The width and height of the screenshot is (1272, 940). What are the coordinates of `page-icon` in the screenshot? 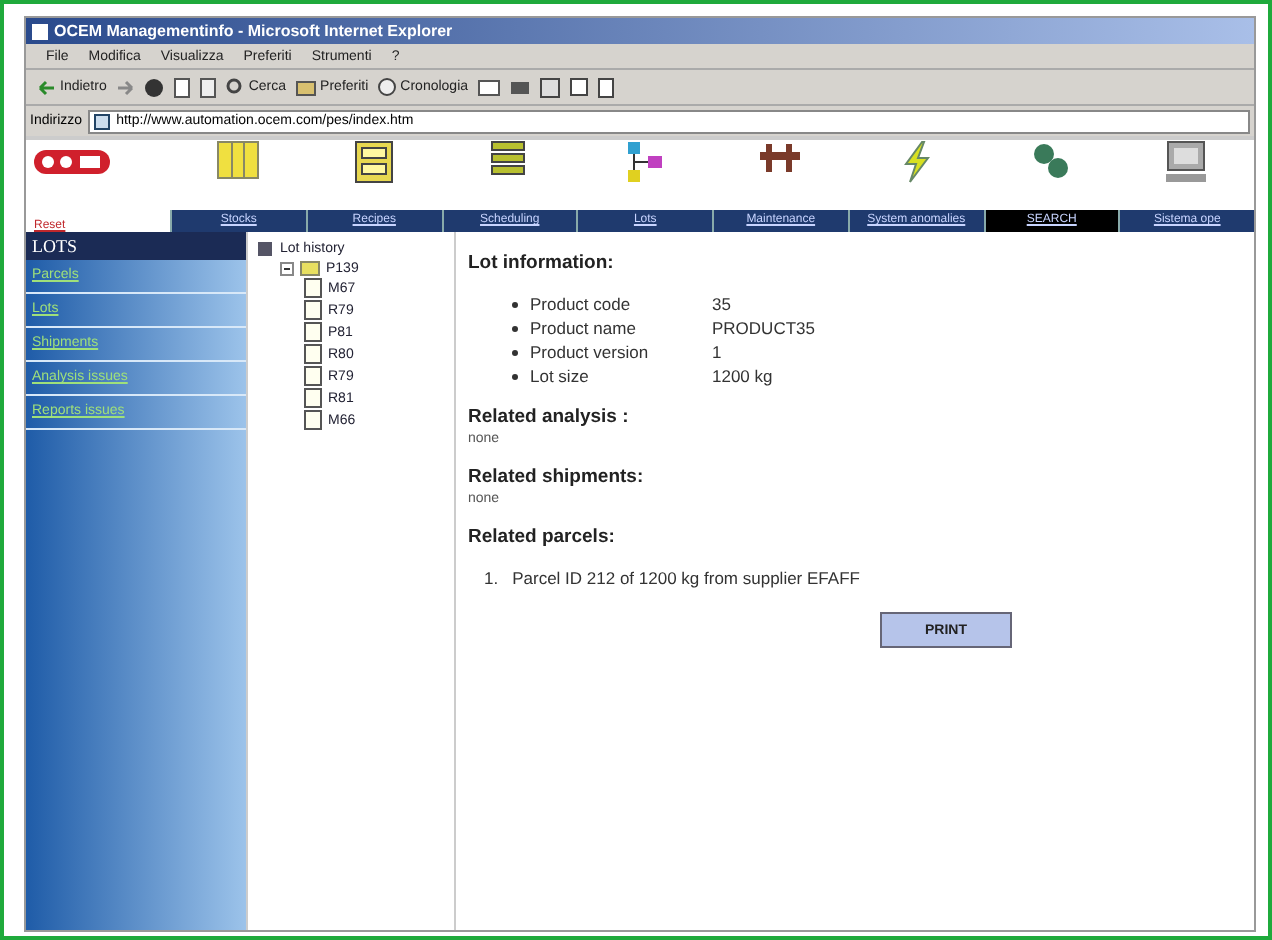 It's located at (102, 121).